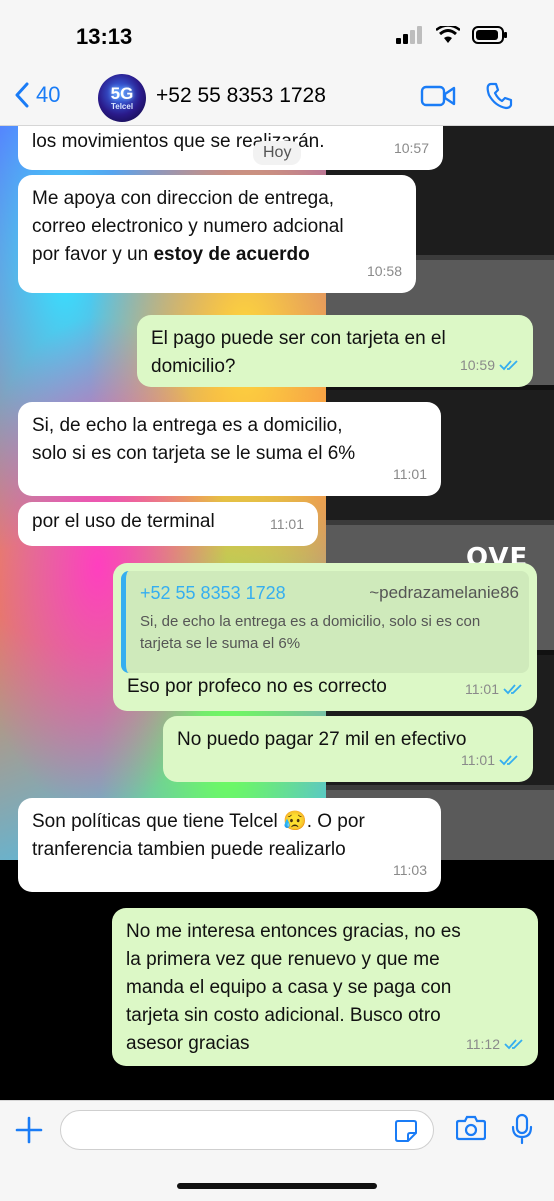 The width and height of the screenshot is (554, 1201). What do you see at coordinates (410, 870) in the screenshot?
I see `message-time: 11:03` at bounding box center [410, 870].